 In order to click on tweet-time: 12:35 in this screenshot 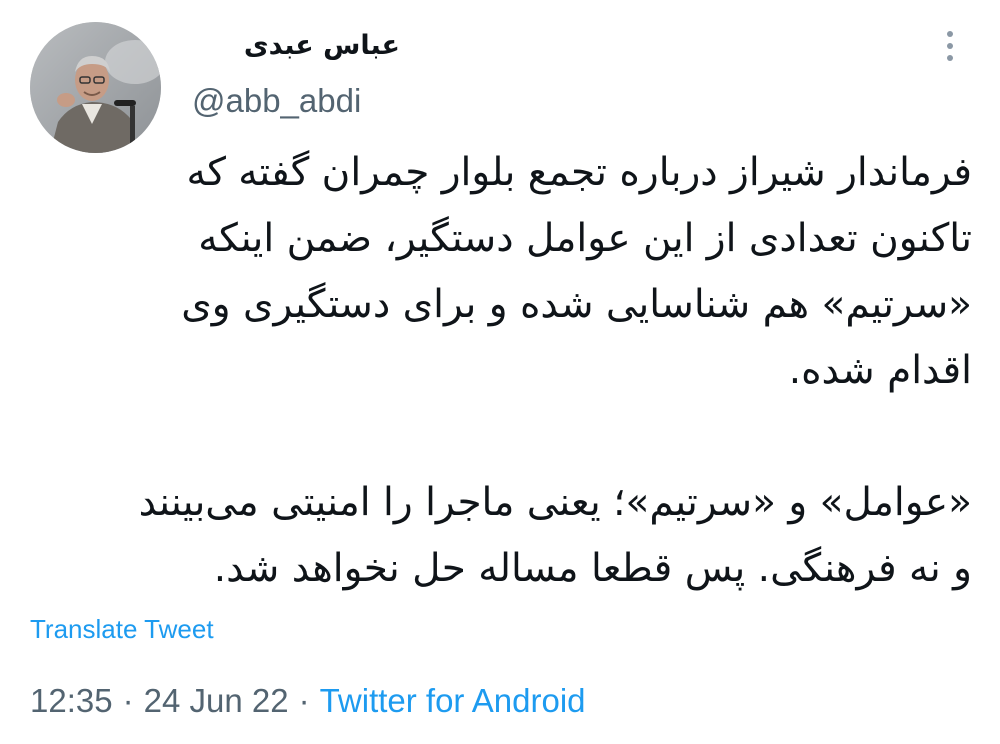, I will do `click(71, 700)`.